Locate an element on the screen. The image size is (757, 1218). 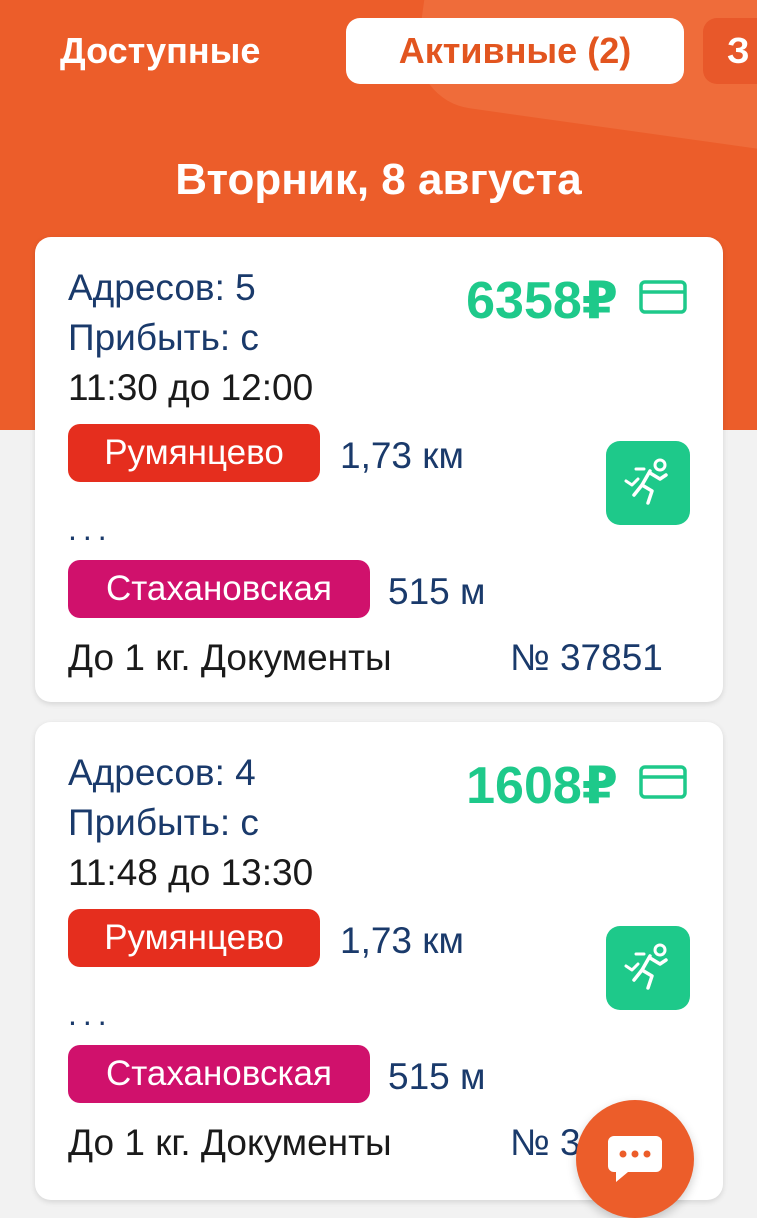
arrive-time: 11:48 до 13:30 is located at coordinates (191, 872).